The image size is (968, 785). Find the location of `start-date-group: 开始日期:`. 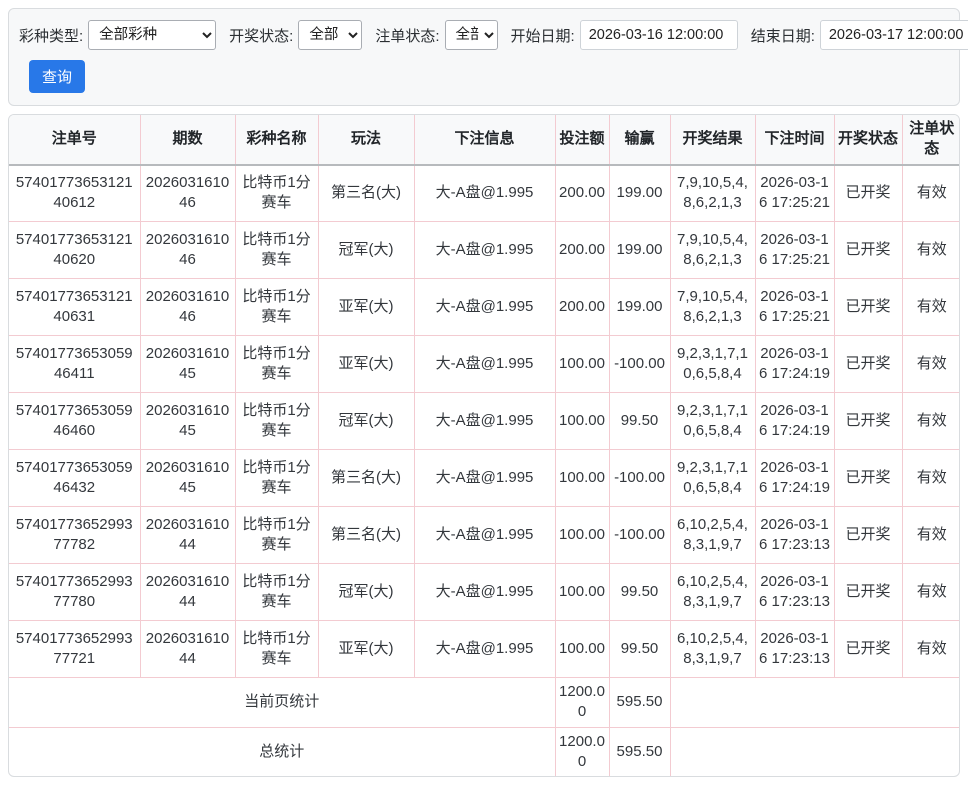

start-date-group: 开始日期: is located at coordinates (624, 35).